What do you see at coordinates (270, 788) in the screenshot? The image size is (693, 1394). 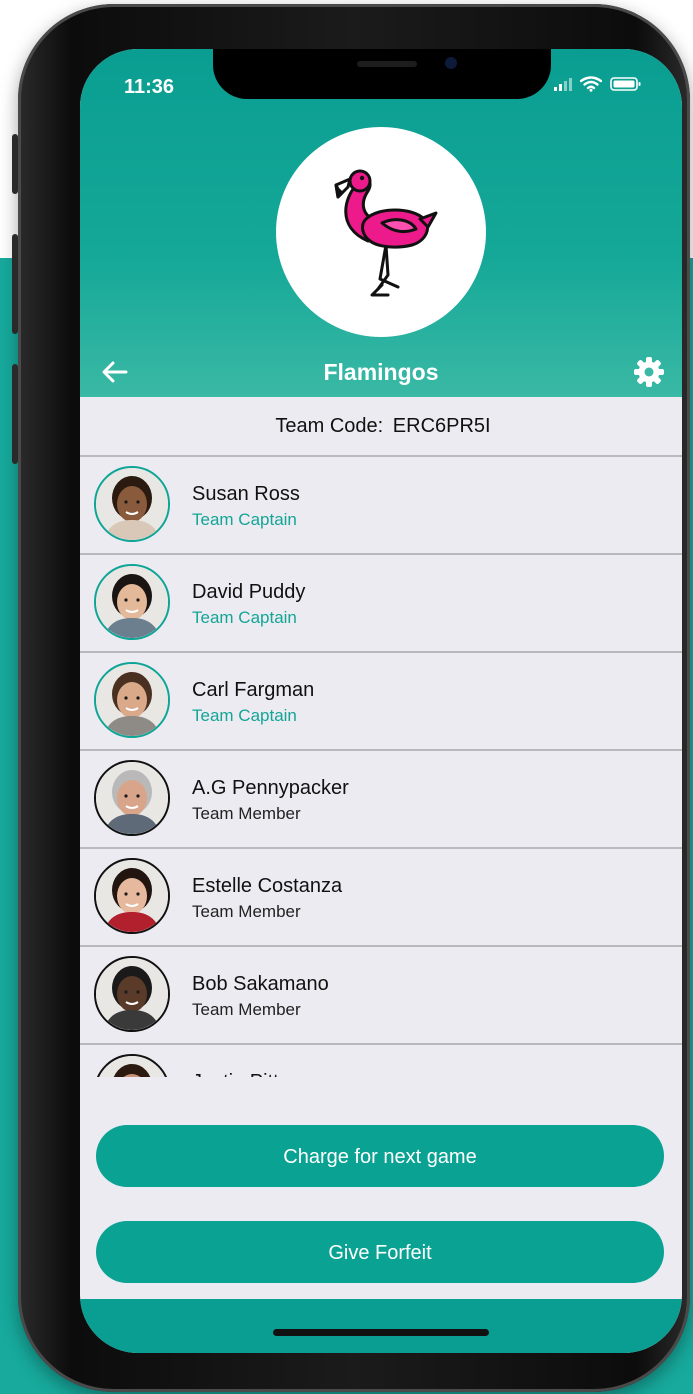 I see `member-name: A.G Pennypacker` at bounding box center [270, 788].